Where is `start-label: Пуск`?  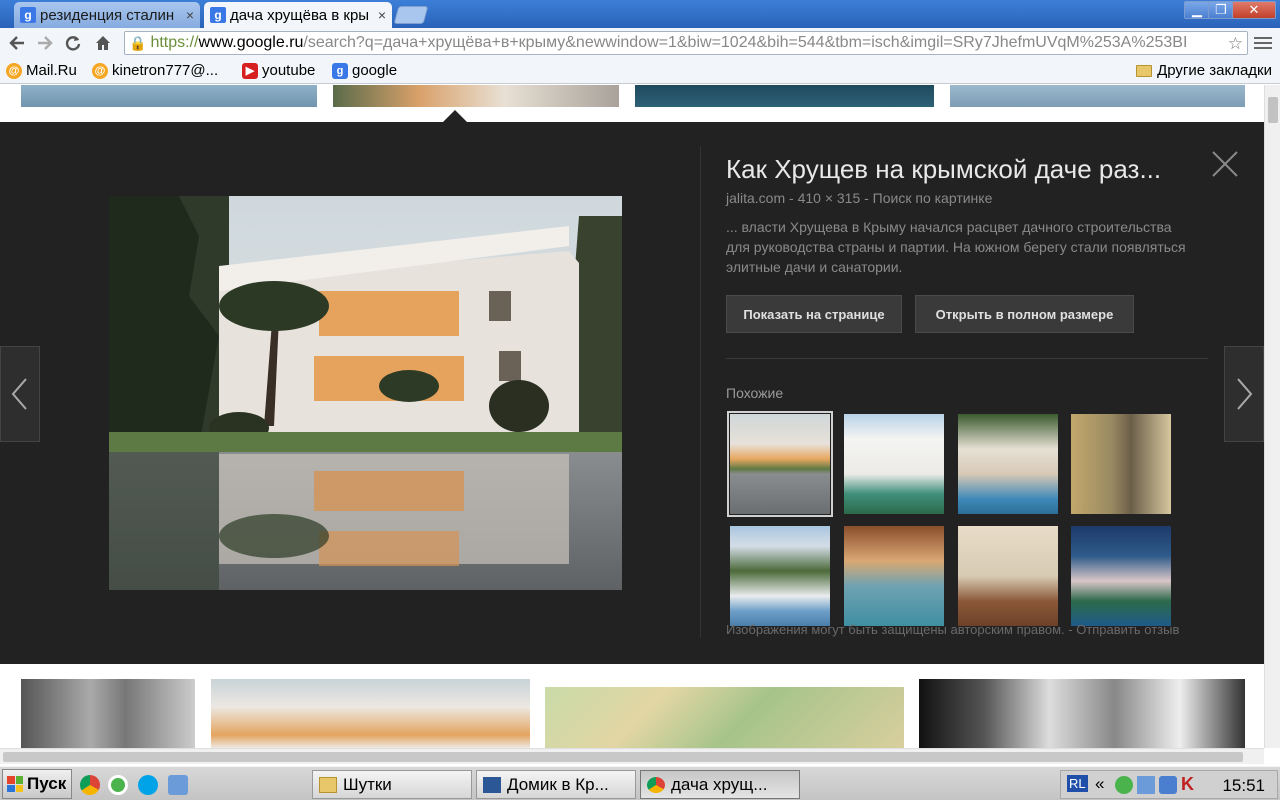
start-label: Пуск is located at coordinates (47, 783).